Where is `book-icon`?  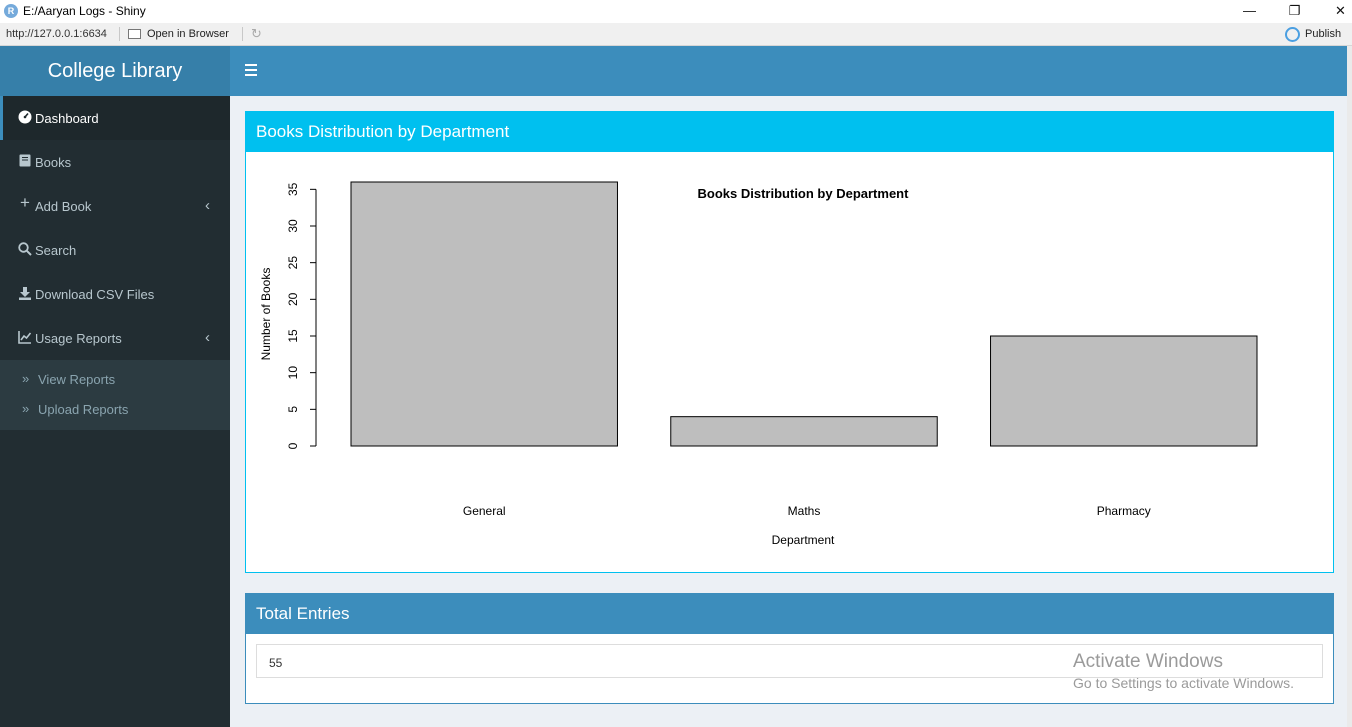 book-icon is located at coordinates (25, 161).